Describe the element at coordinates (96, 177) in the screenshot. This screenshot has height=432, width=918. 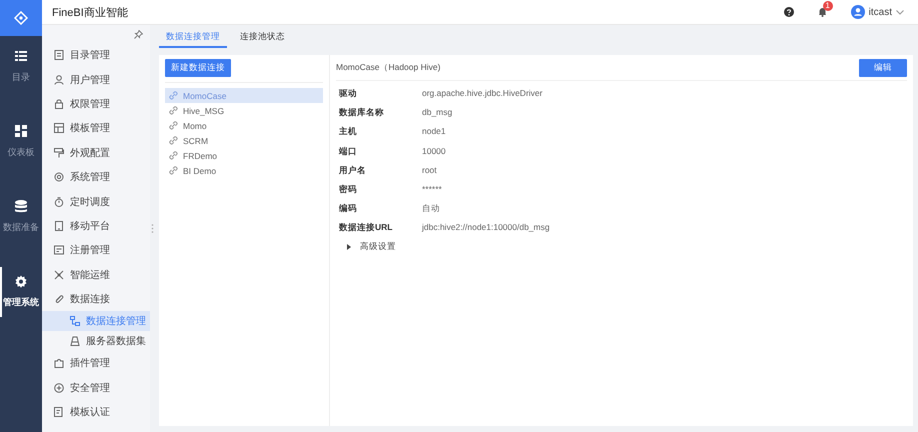
I see `sidebar-item: 系统管理` at that location.